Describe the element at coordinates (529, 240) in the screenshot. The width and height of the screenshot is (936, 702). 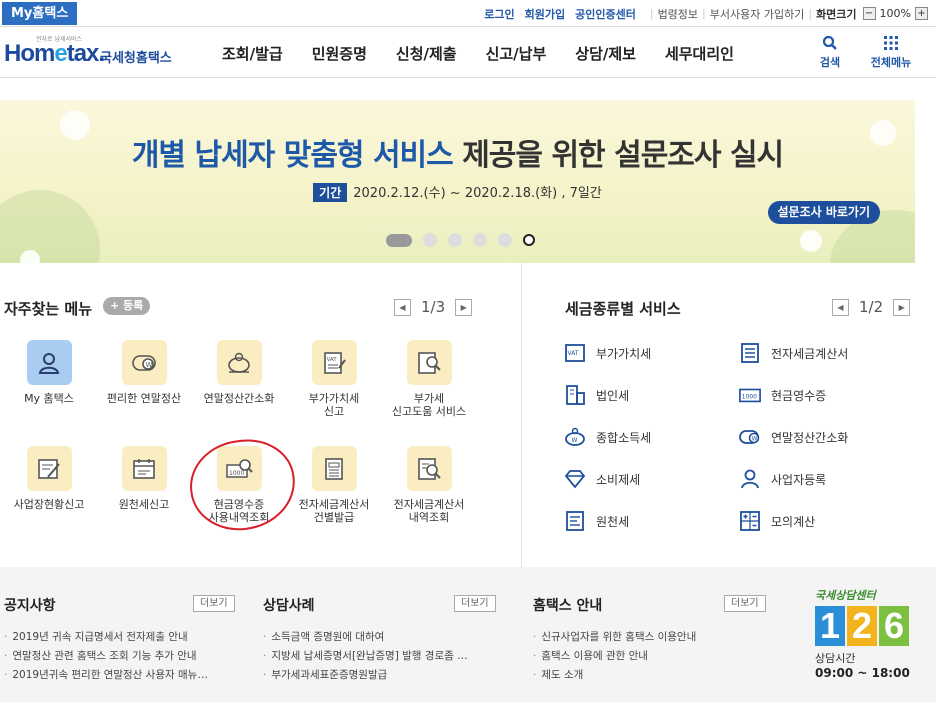
I see `slide-stop-button` at that location.